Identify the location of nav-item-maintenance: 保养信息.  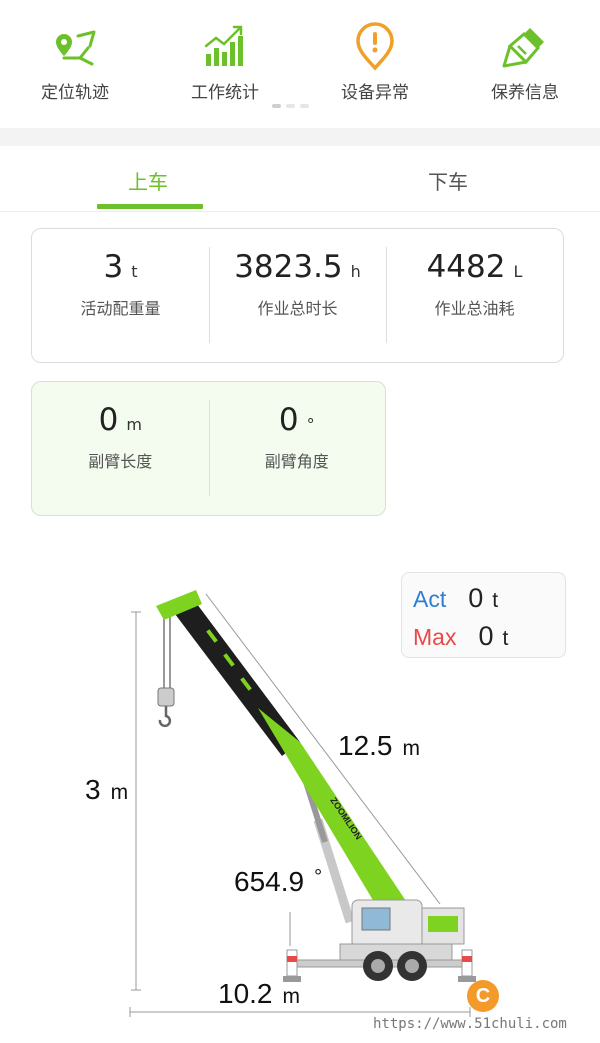
(525, 64).